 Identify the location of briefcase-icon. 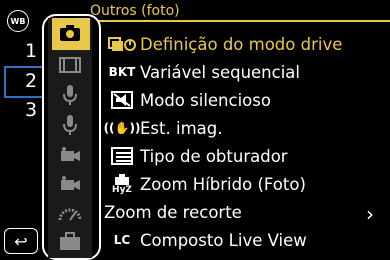
(70, 241).